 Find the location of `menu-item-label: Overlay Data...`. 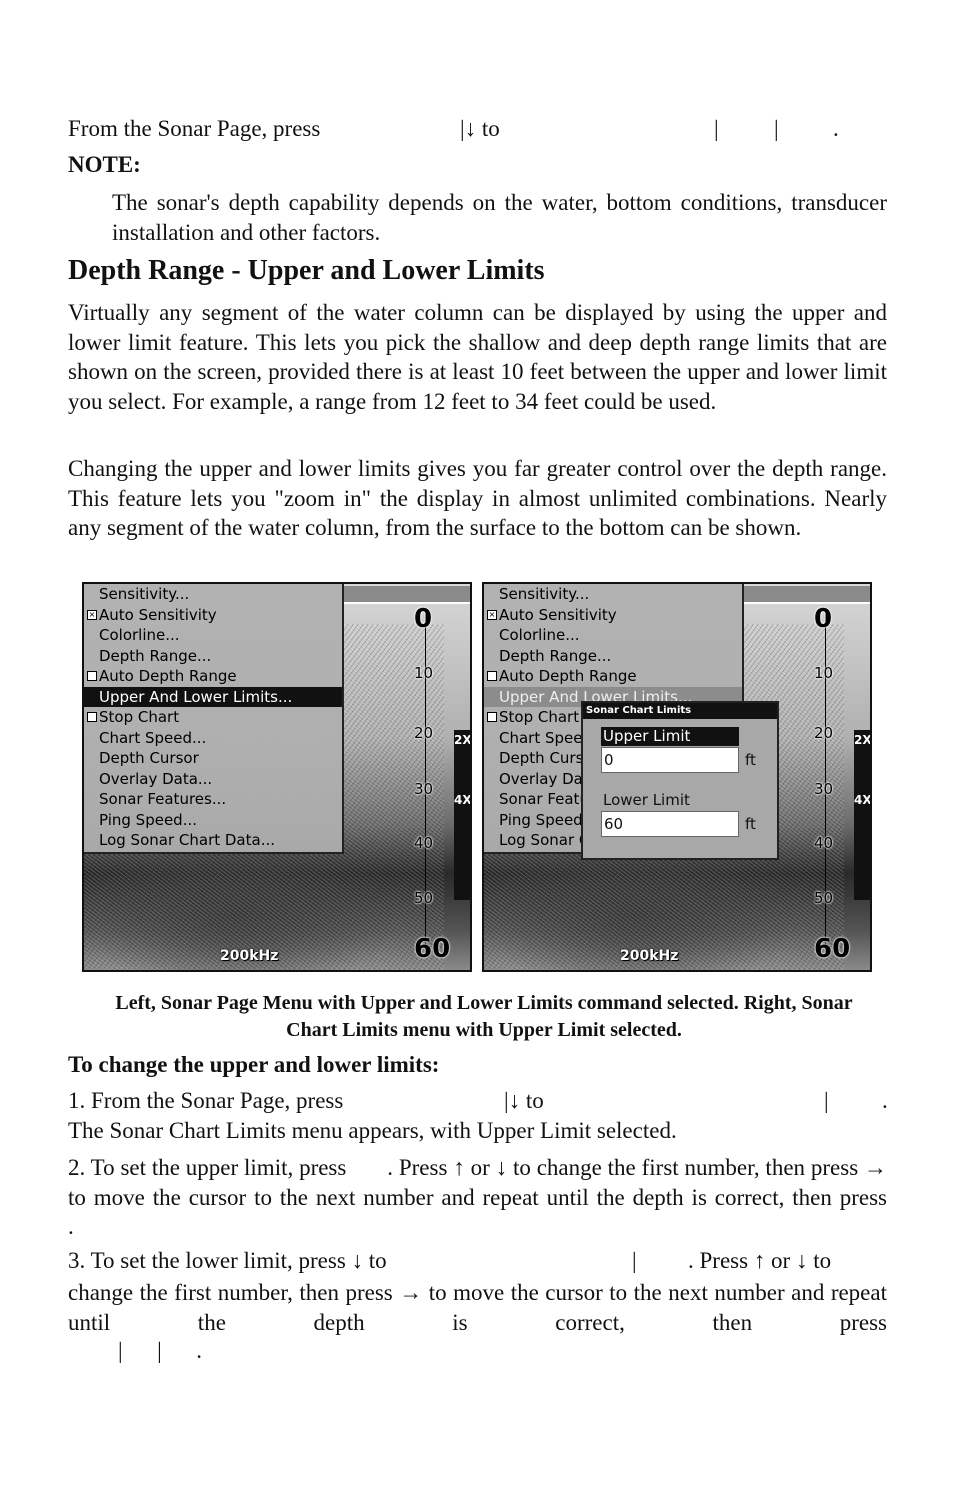

menu-item-label: Overlay Data... is located at coordinates (156, 778).